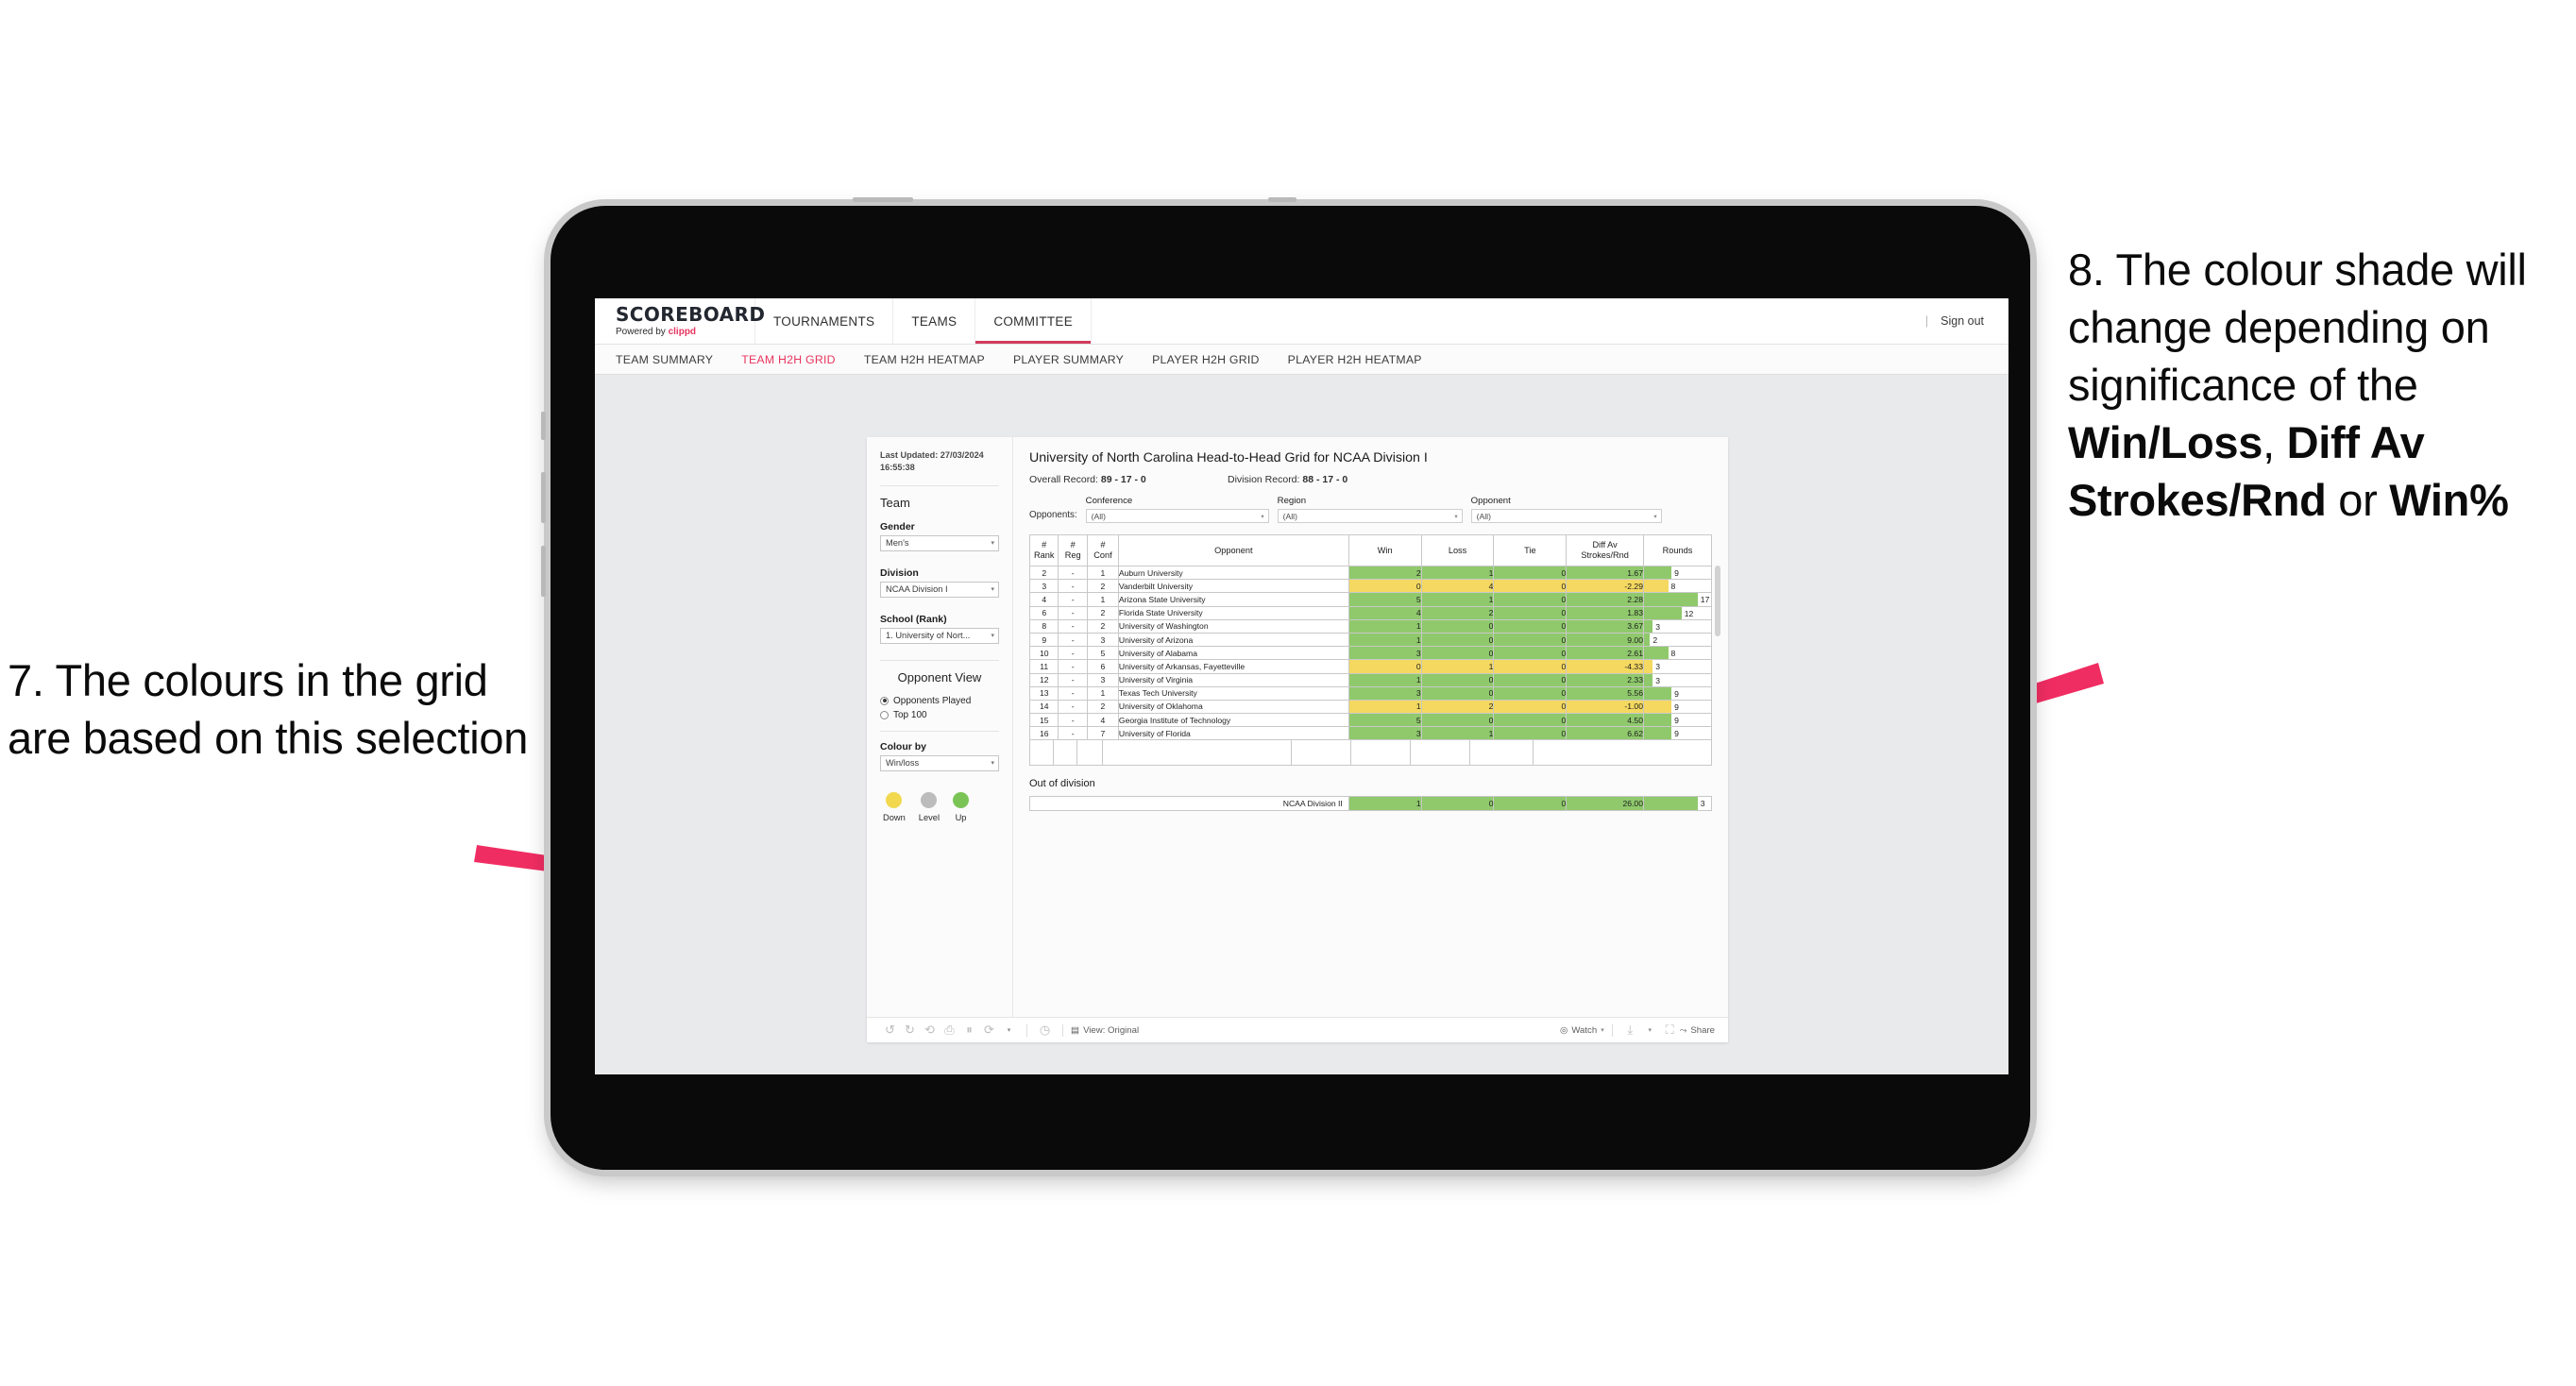 This screenshot has height=1386, width=2576. What do you see at coordinates (1370, 653) in the screenshot?
I see `table-row: 10-5 University of Alabama 3 0 0 2.61 8` at bounding box center [1370, 653].